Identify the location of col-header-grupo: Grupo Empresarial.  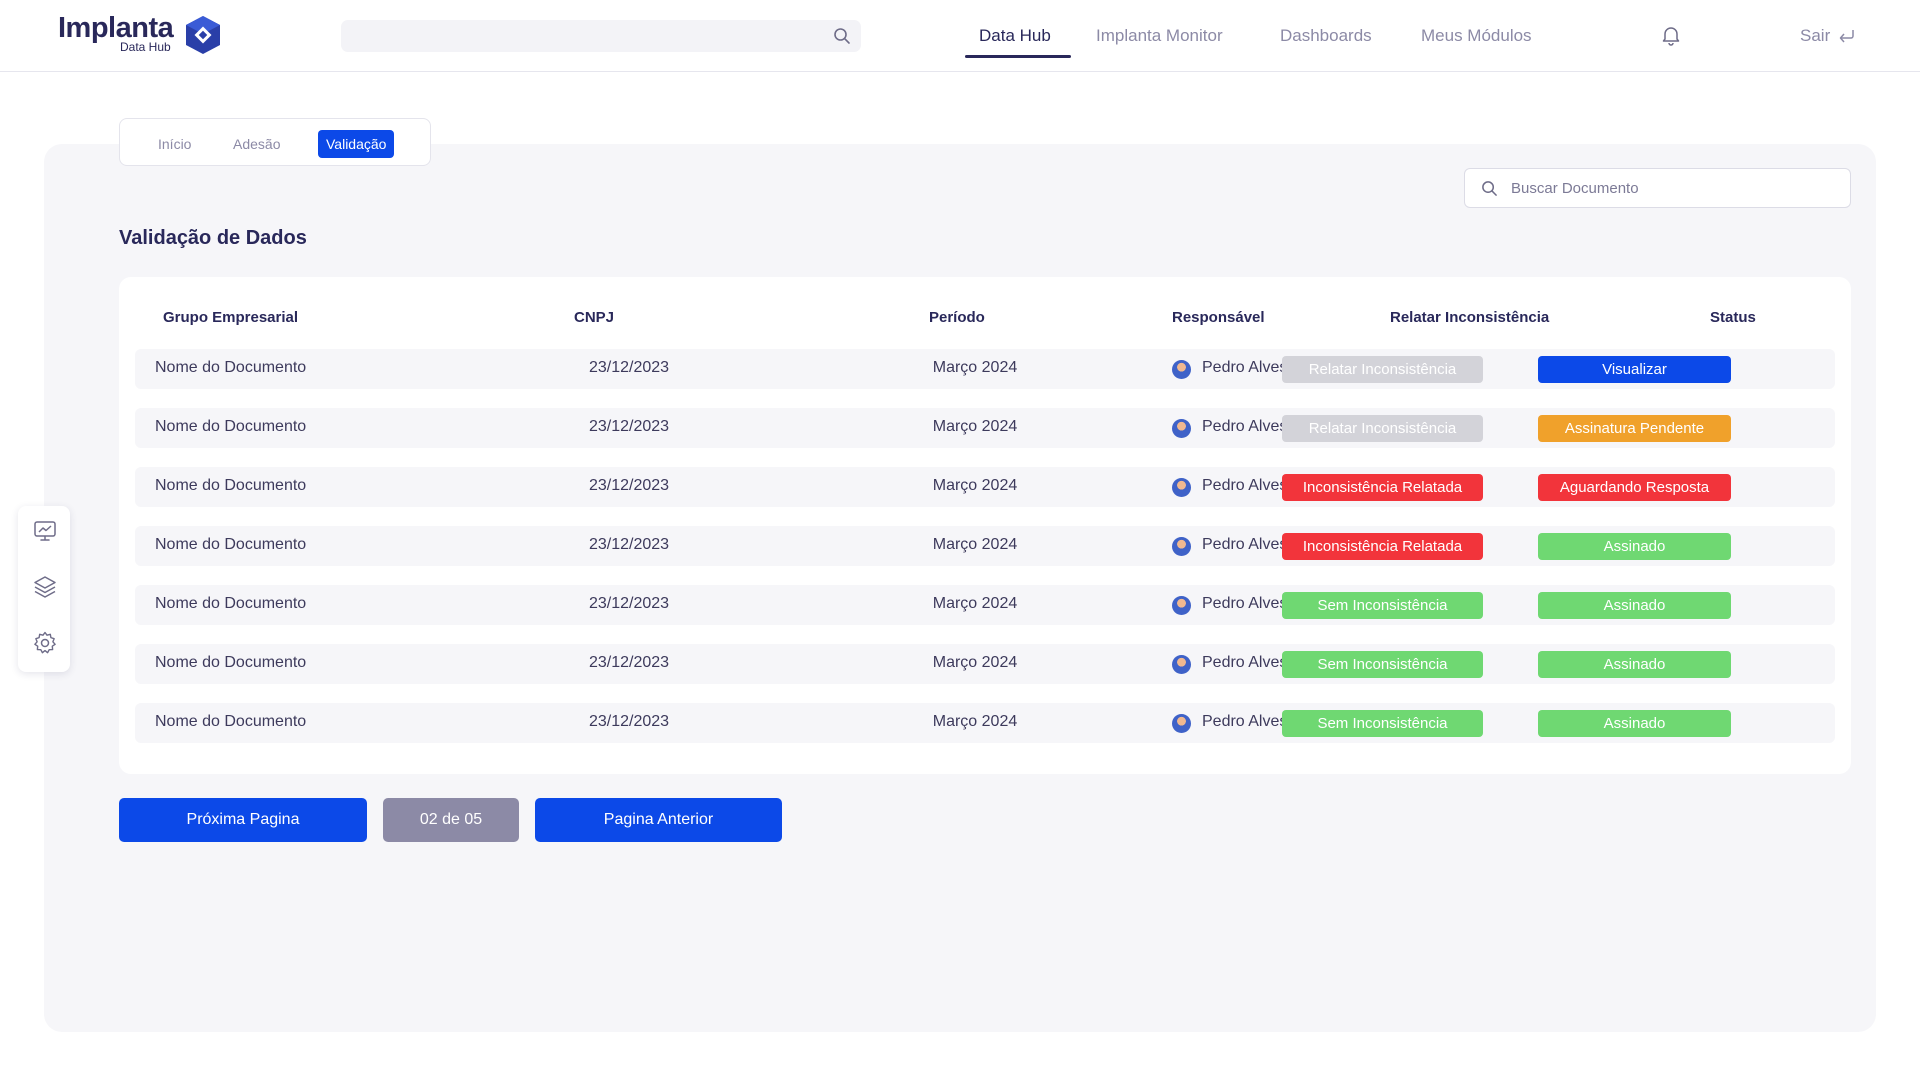
(231, 317).